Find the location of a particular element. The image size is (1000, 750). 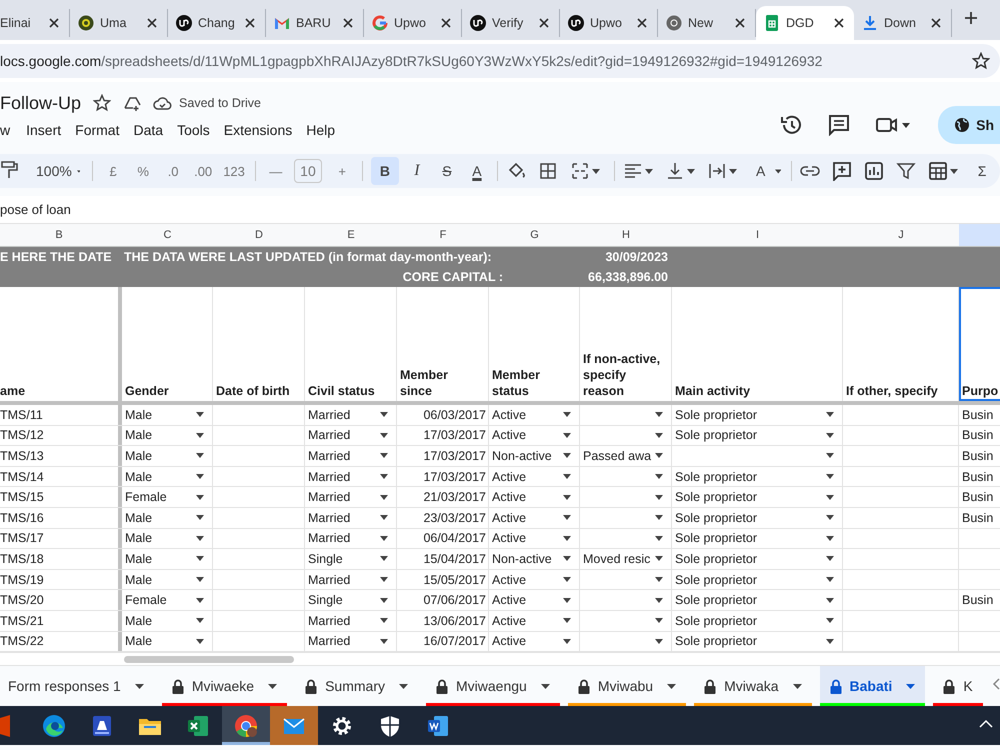

borders-icon is located at coordinates (548, 171).